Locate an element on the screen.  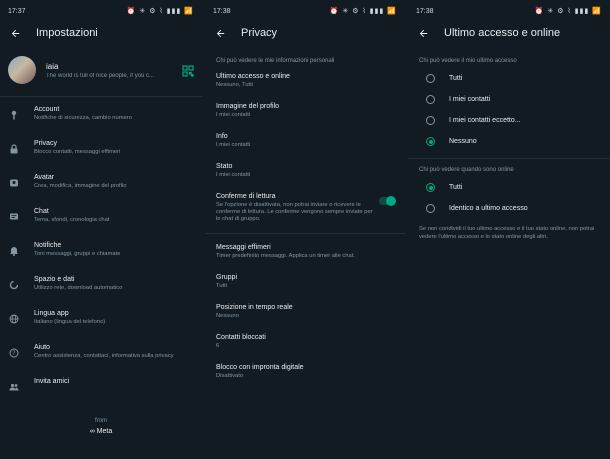
settings-item-language: Lingua app Italiano (lingua del telefono) is located at coordinates (101, 322).